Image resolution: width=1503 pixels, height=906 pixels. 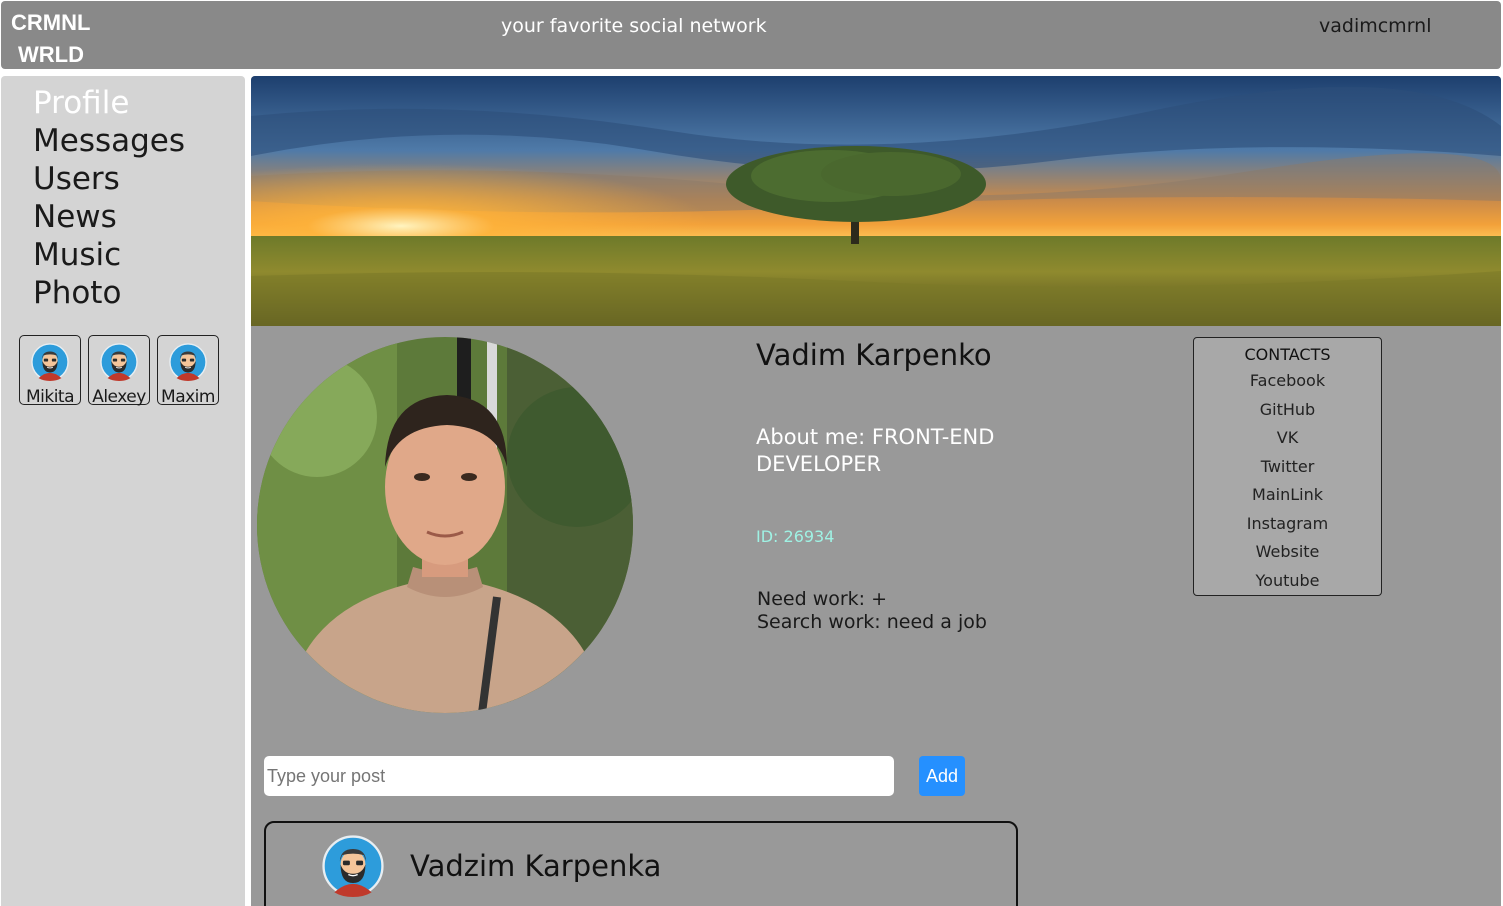 I want to click on nav-item-music: Music, so click(x=109, y=255).